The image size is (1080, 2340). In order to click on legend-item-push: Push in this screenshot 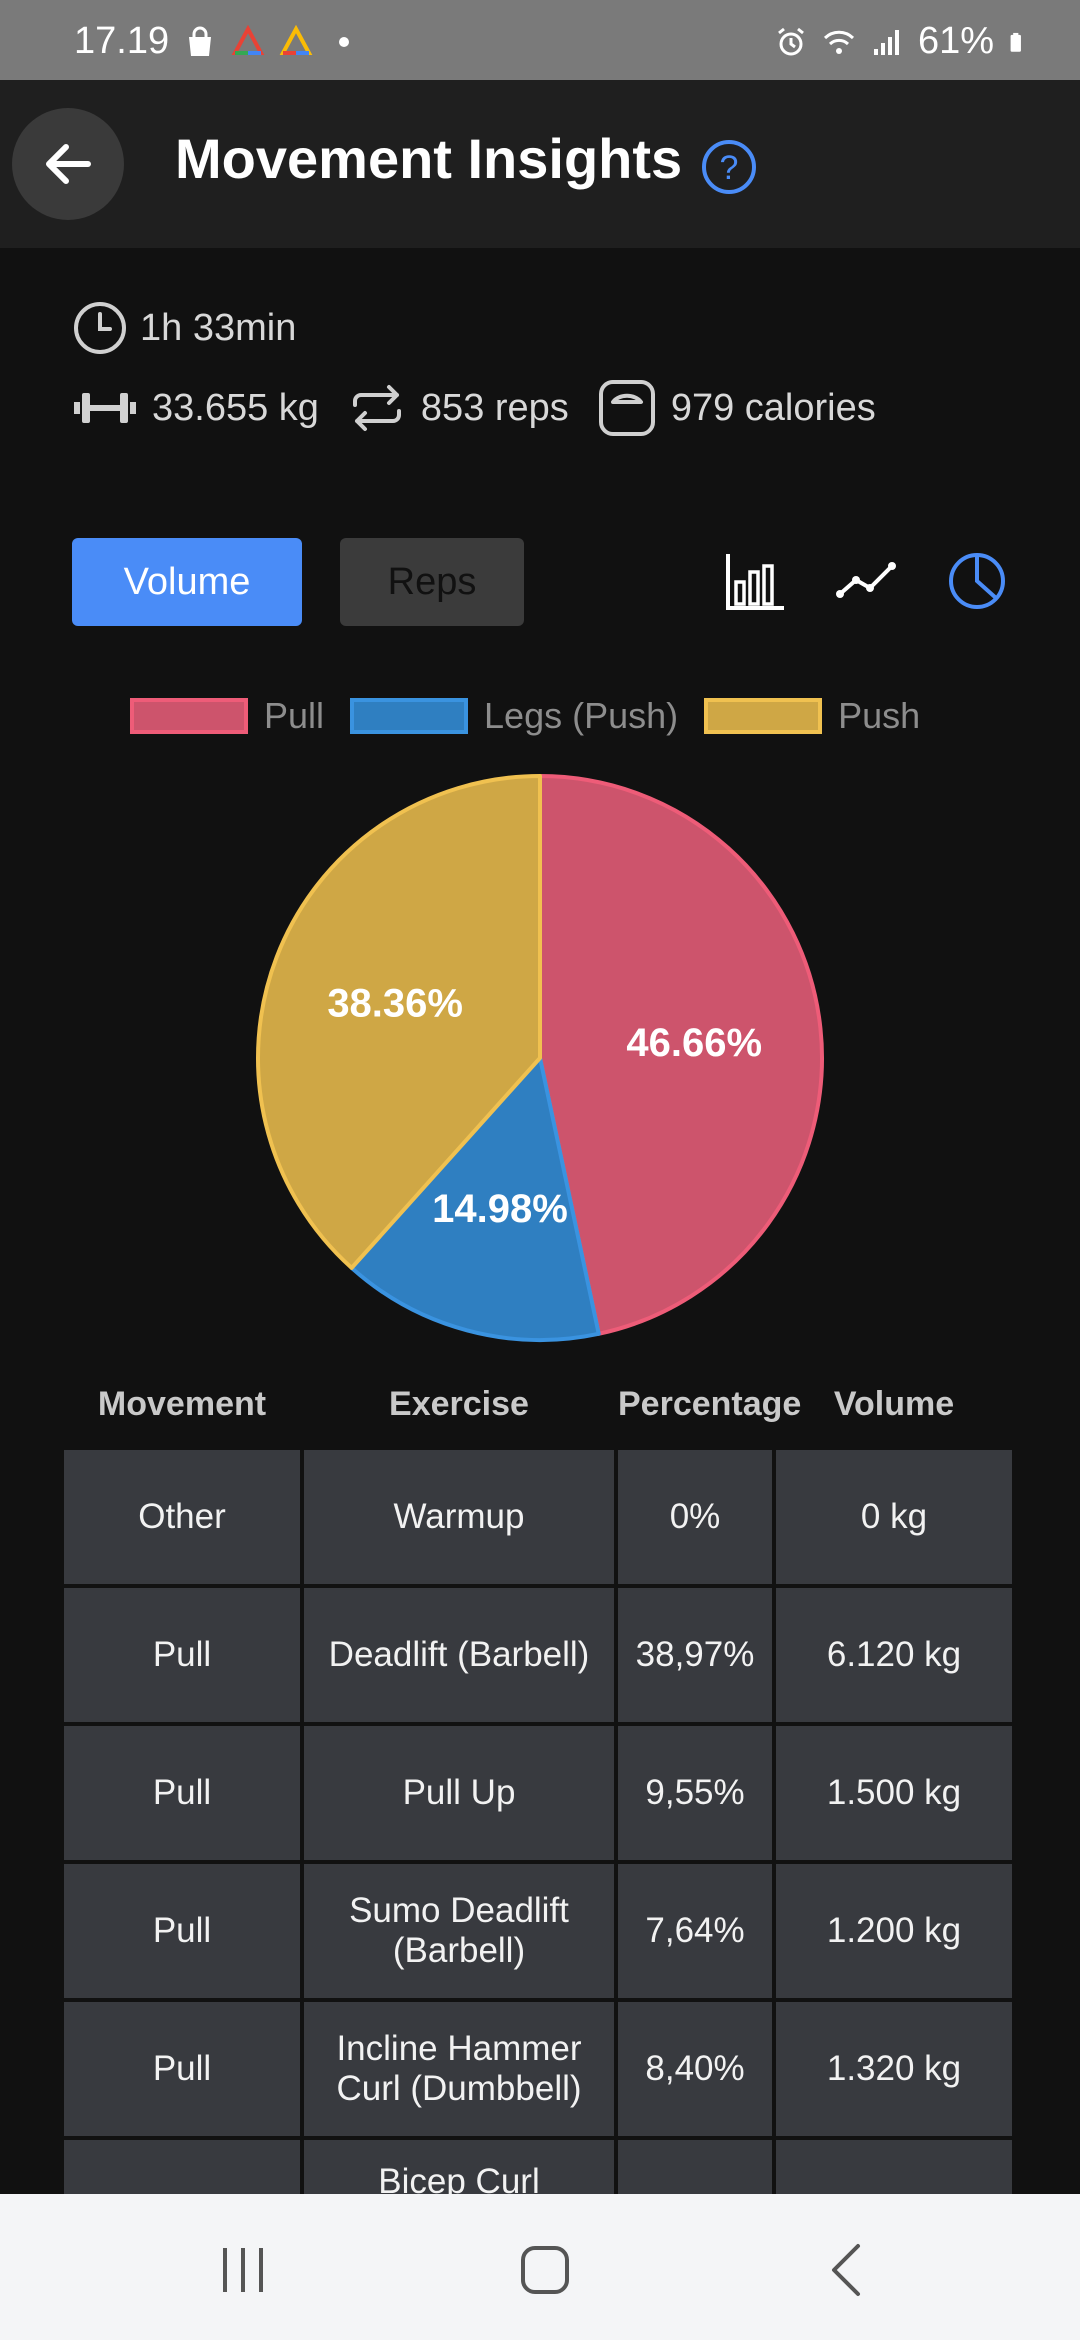, I will do `click(812, 716)`.